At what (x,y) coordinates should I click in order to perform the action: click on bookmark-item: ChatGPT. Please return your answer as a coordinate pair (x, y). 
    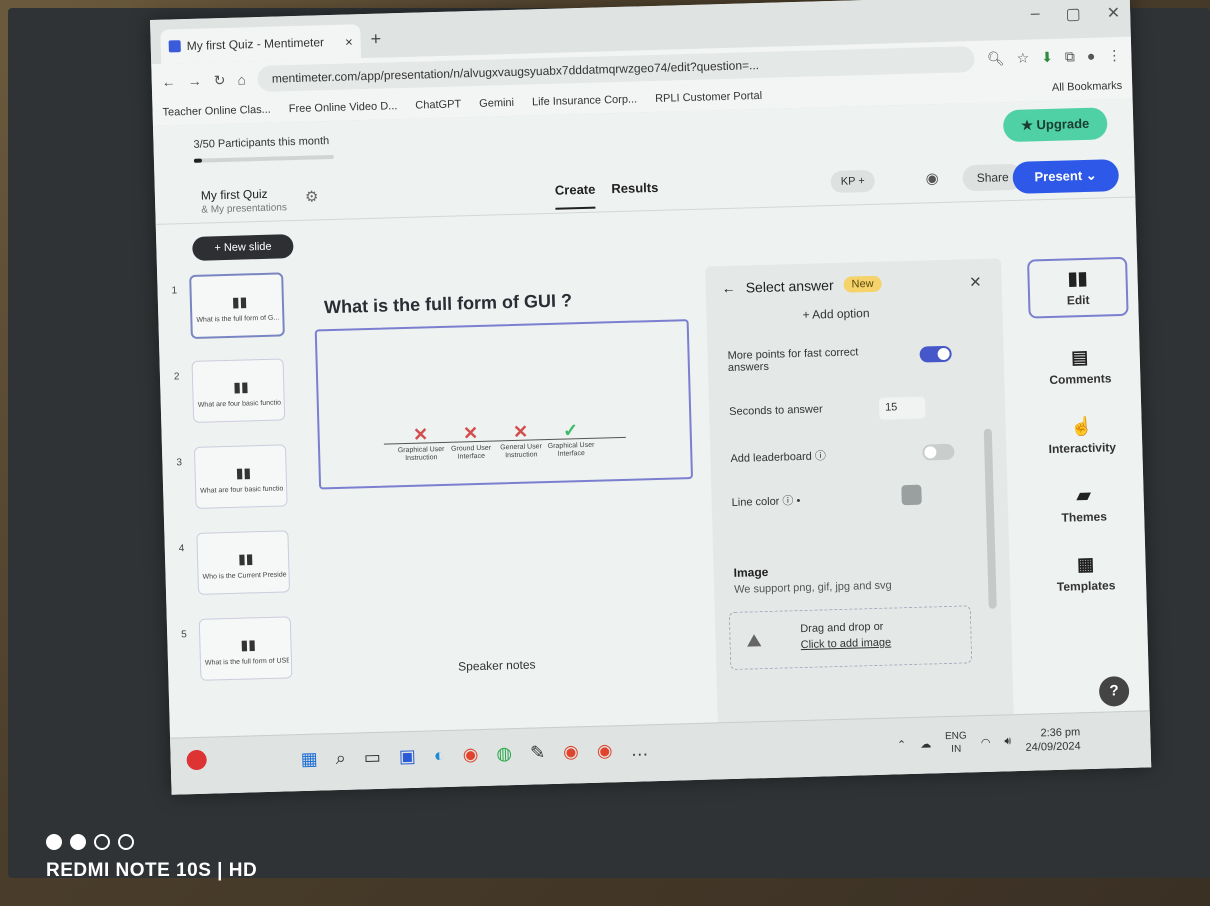
    Looking at the image, I should click on (438, 104).